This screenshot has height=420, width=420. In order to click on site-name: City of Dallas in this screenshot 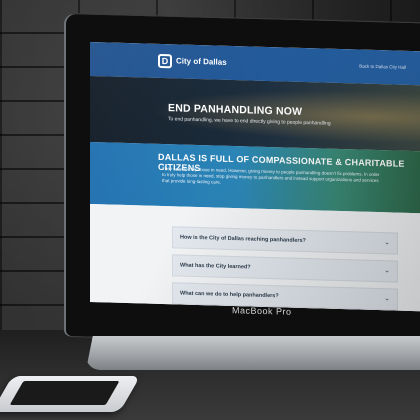, I will do `click(201, 61)`.